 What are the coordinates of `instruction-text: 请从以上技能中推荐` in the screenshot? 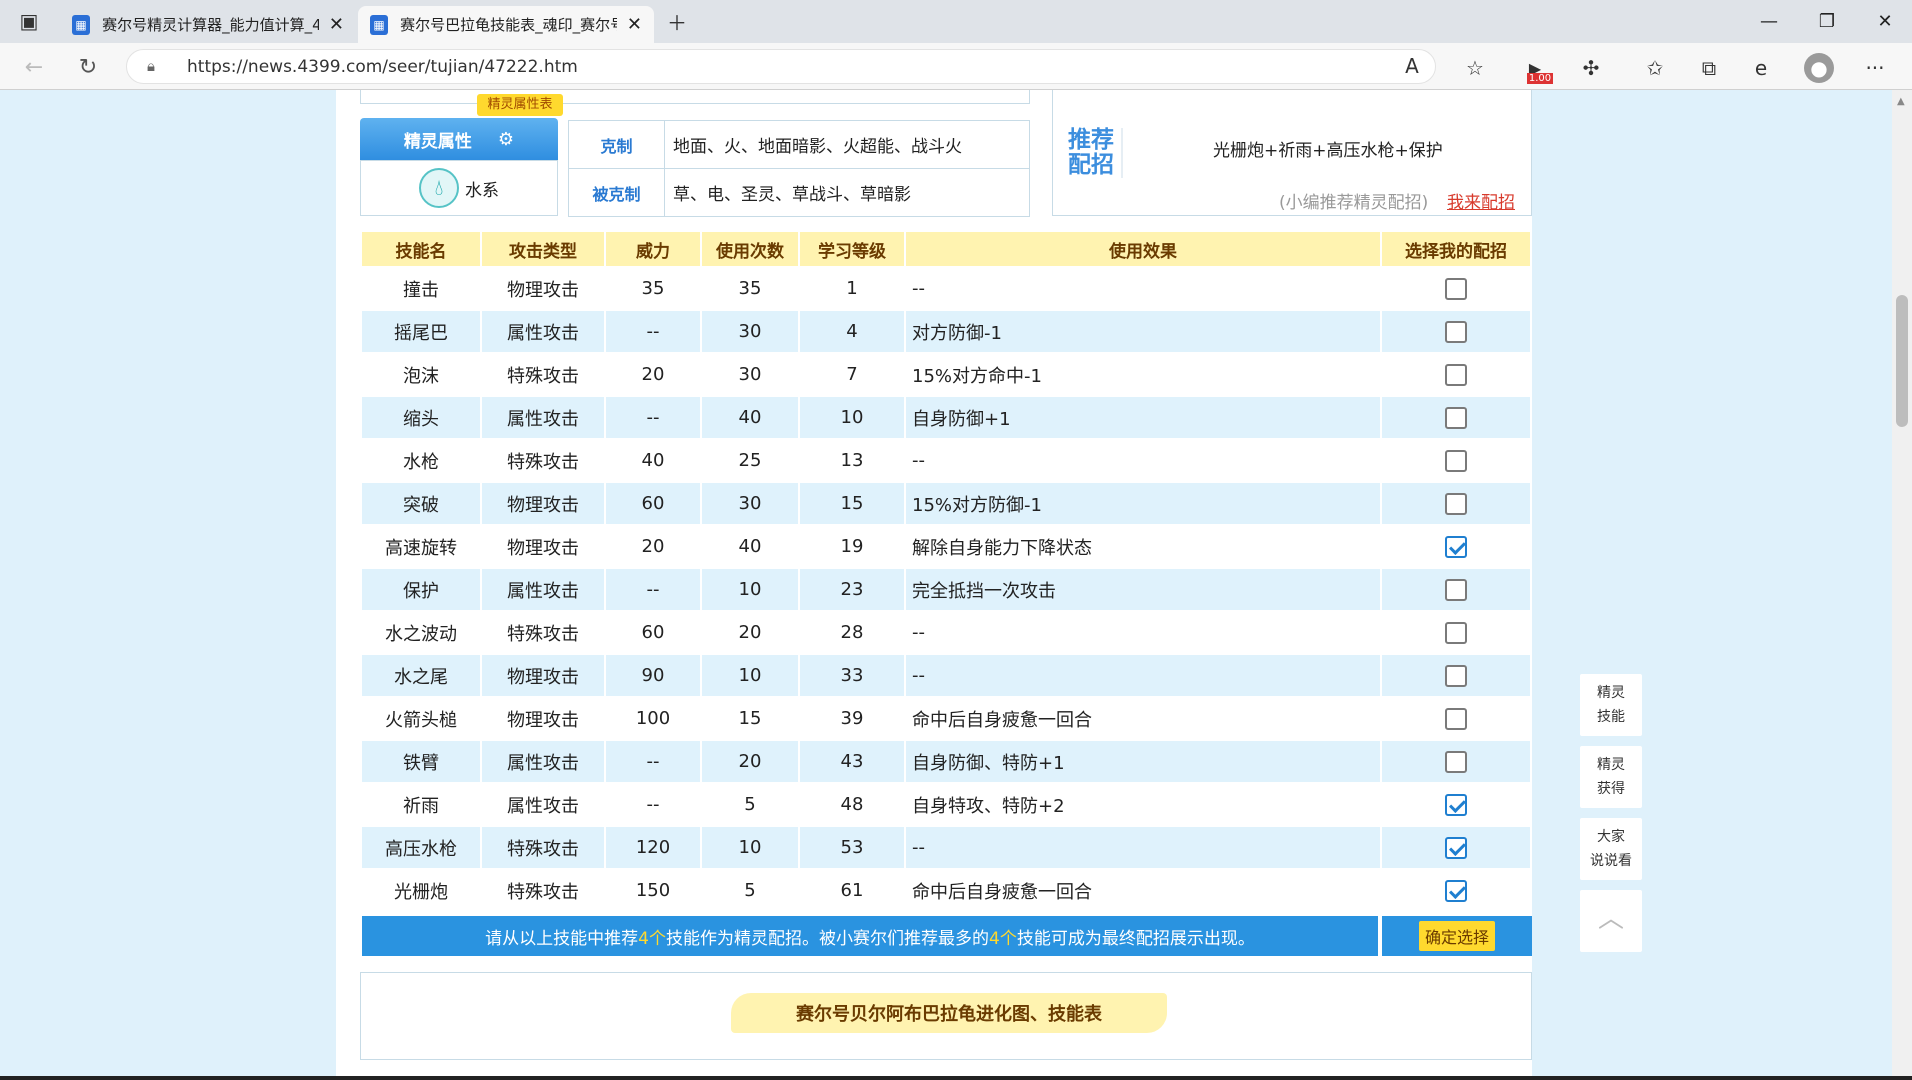 It's located at (562, 938).